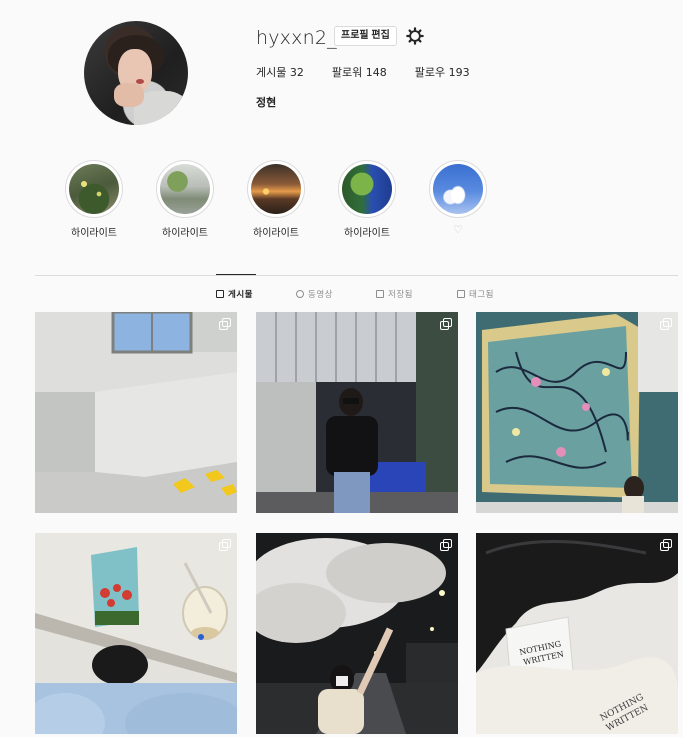 The image size is (683, 737). Describe the element at coordinates (365, 36) in the screenshot. I see `edit-profile-button: 프로필 편집` at that location.